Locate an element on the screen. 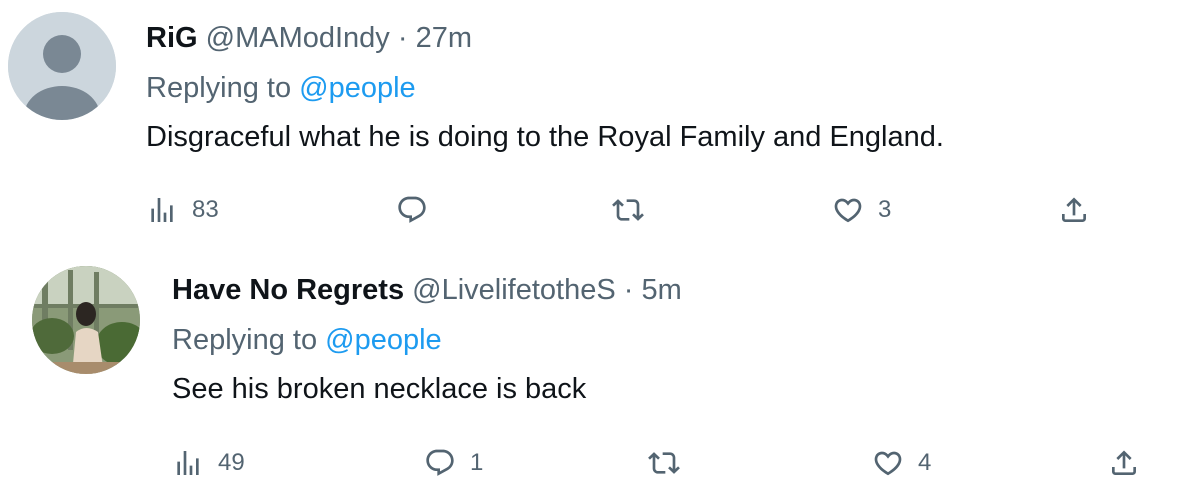 The height and width of the screenshot is (500, 1200). views-button: 49 is located at coordinates (208, 463).